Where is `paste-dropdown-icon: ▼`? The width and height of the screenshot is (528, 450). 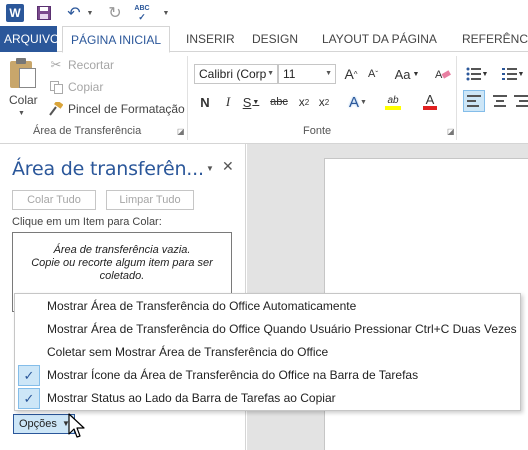
paste-dropdown-icon: ▼ is located at coordinates (21, 113).